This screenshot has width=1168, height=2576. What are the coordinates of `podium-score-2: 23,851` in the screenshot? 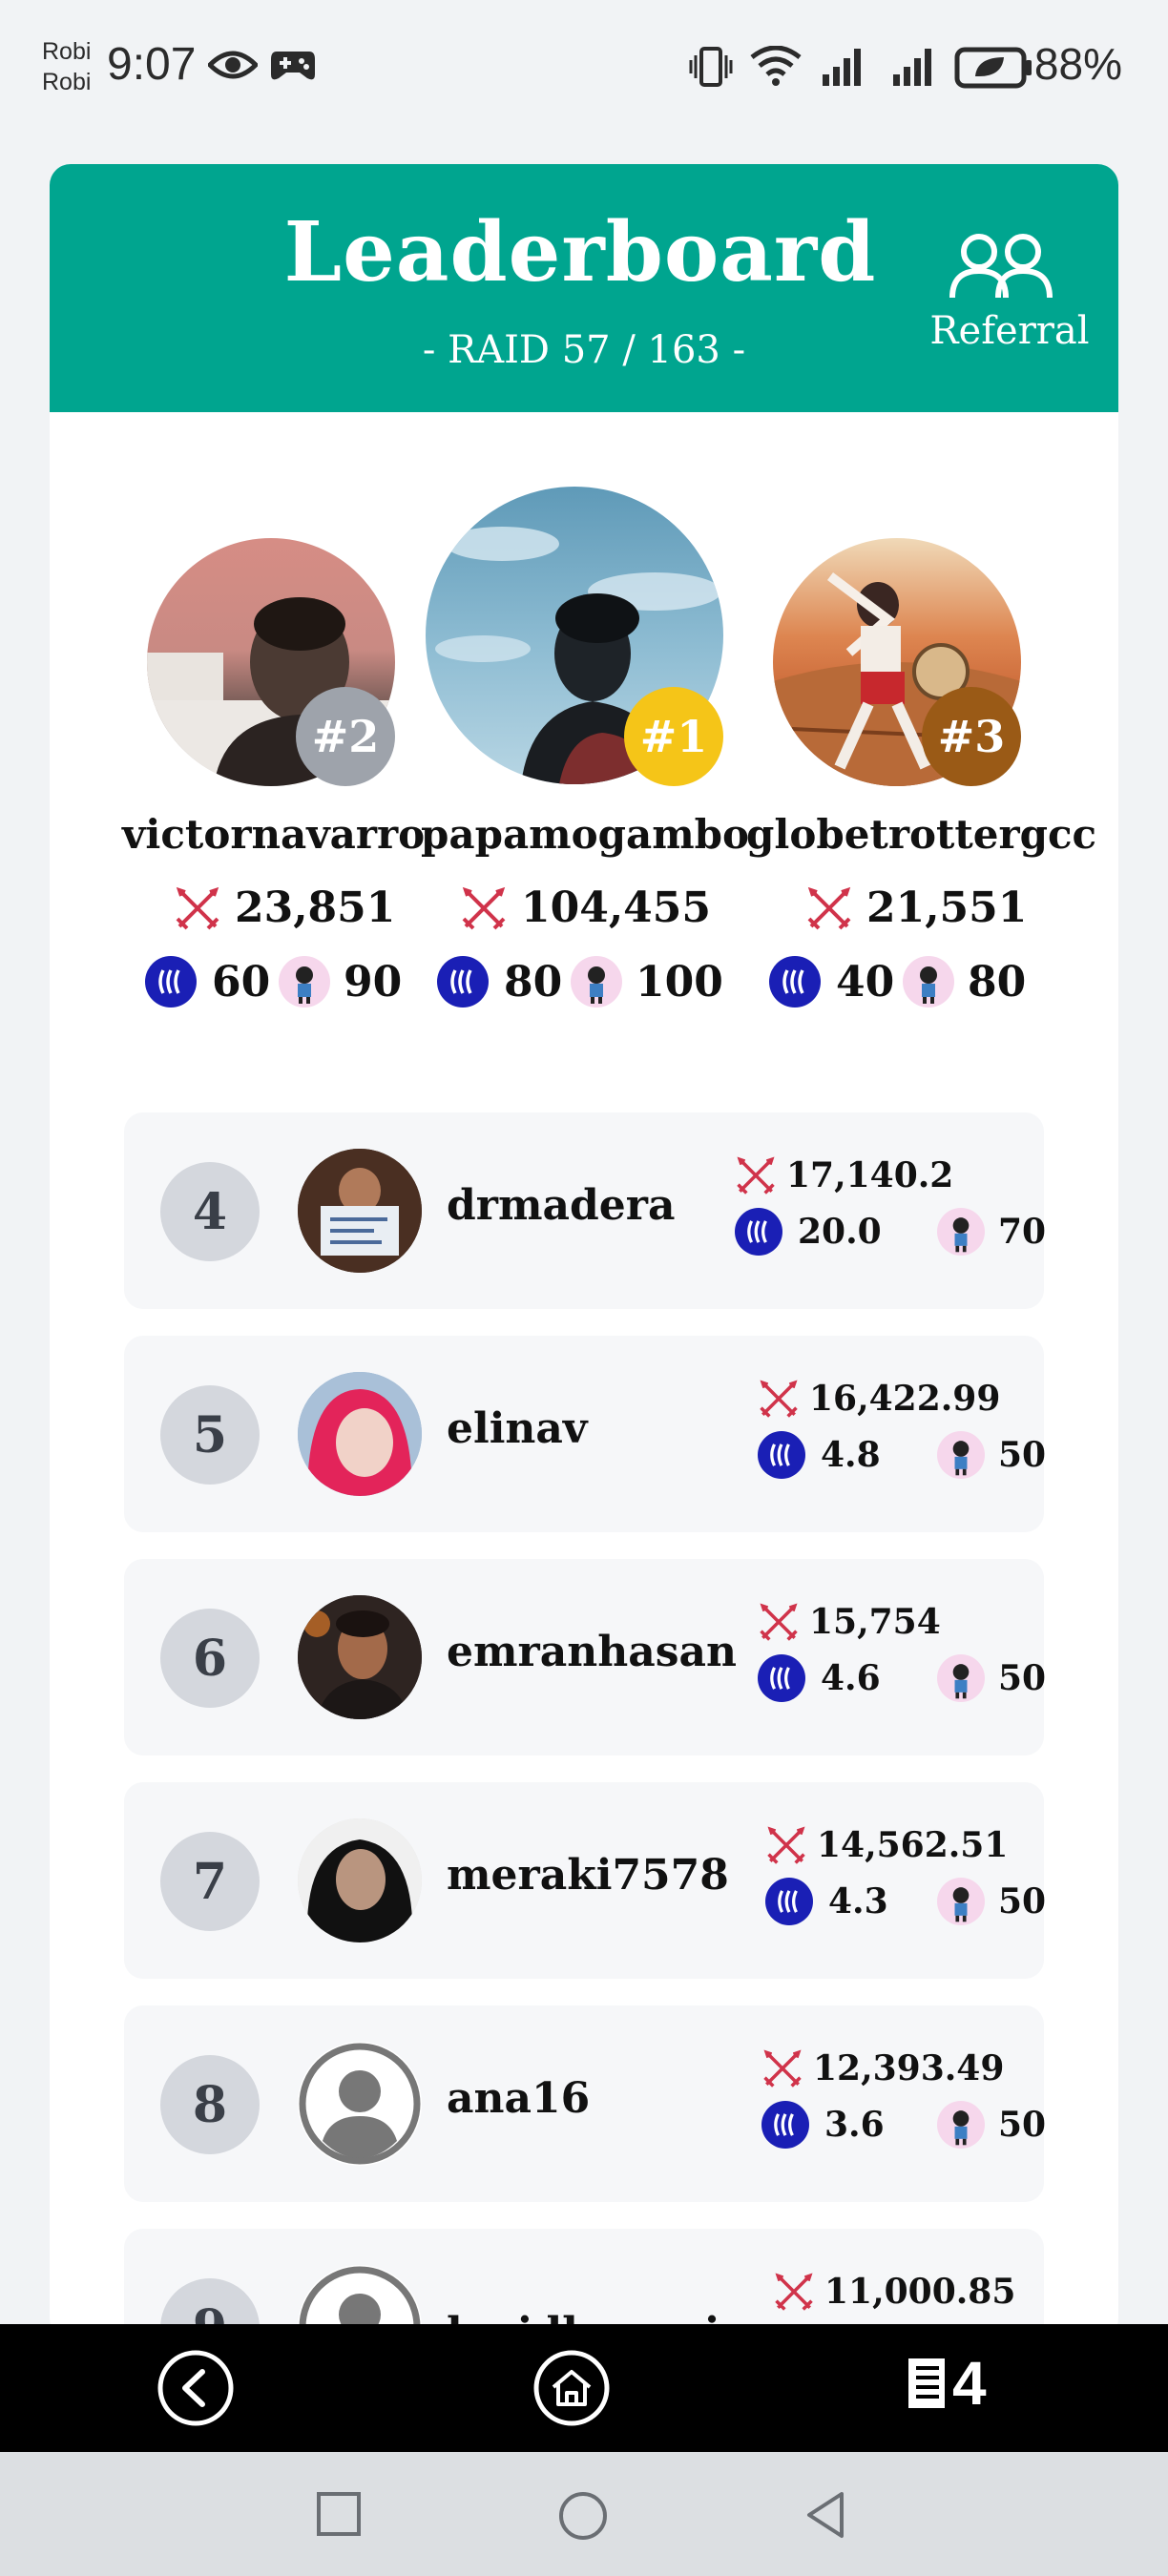 It's located at (284, 907).